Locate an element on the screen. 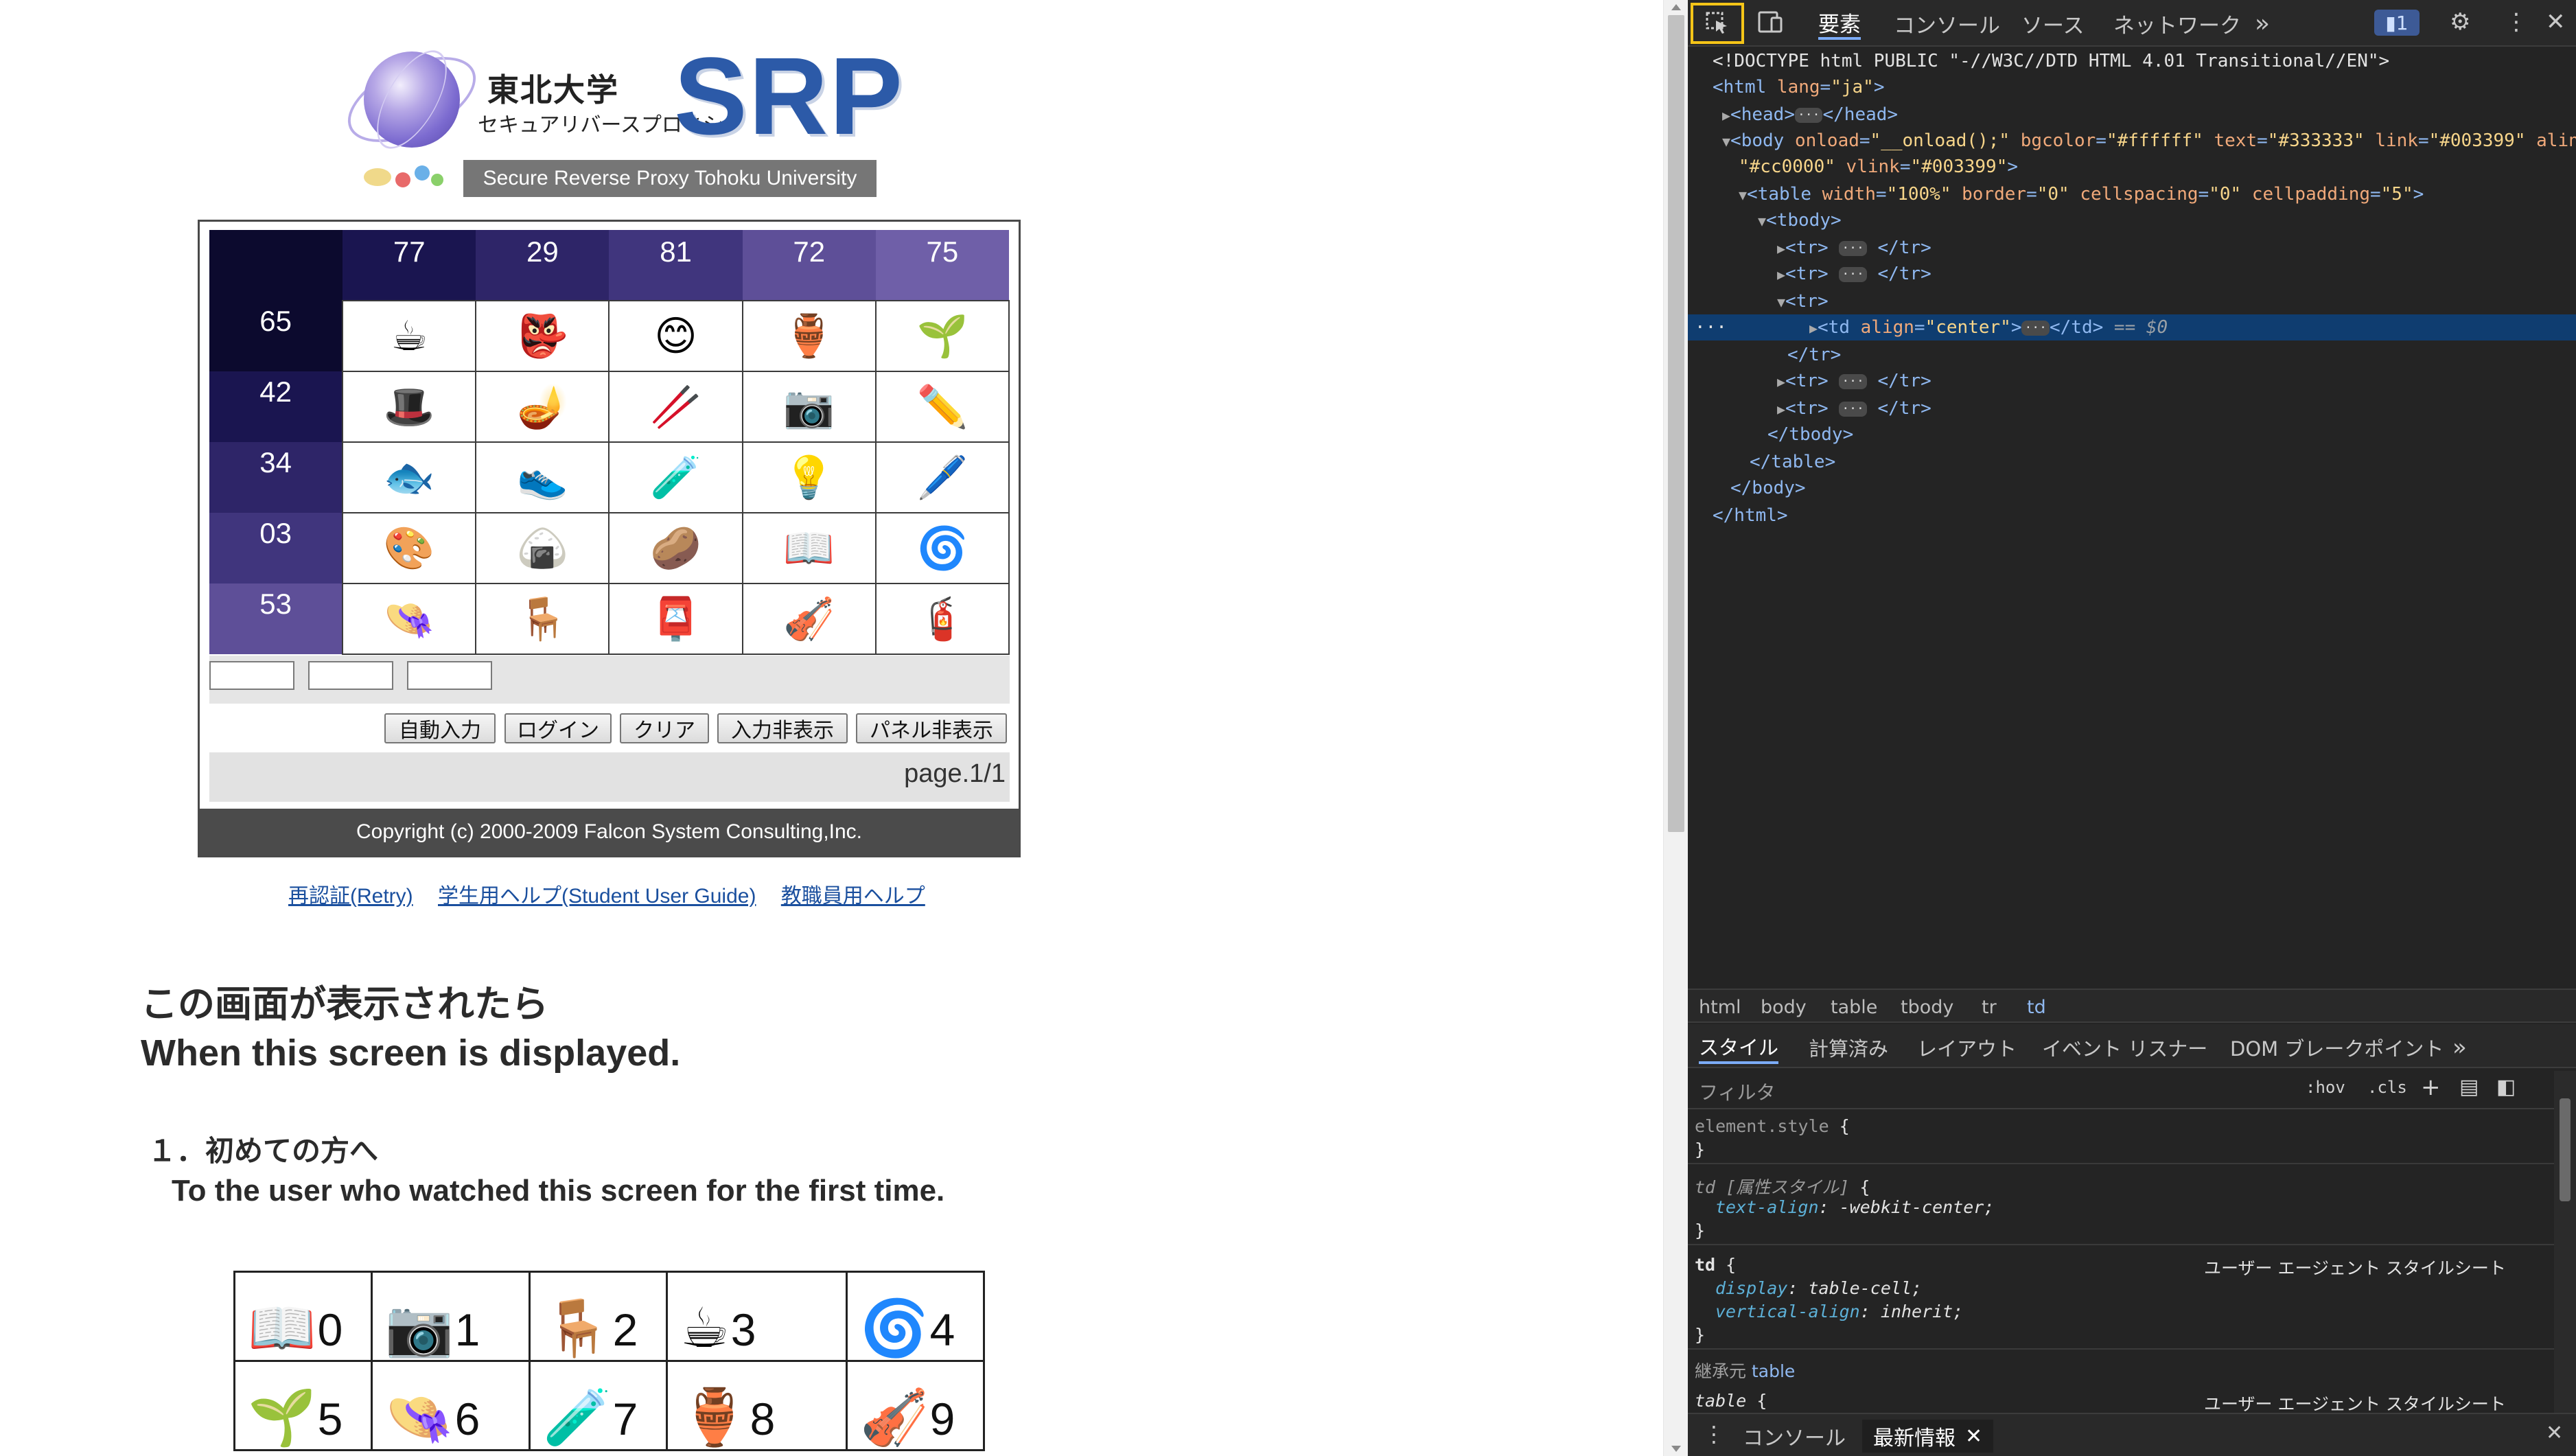 The image size is (2576, 1456). matrix-cell: 📮 is located at coordinates (675, 619).